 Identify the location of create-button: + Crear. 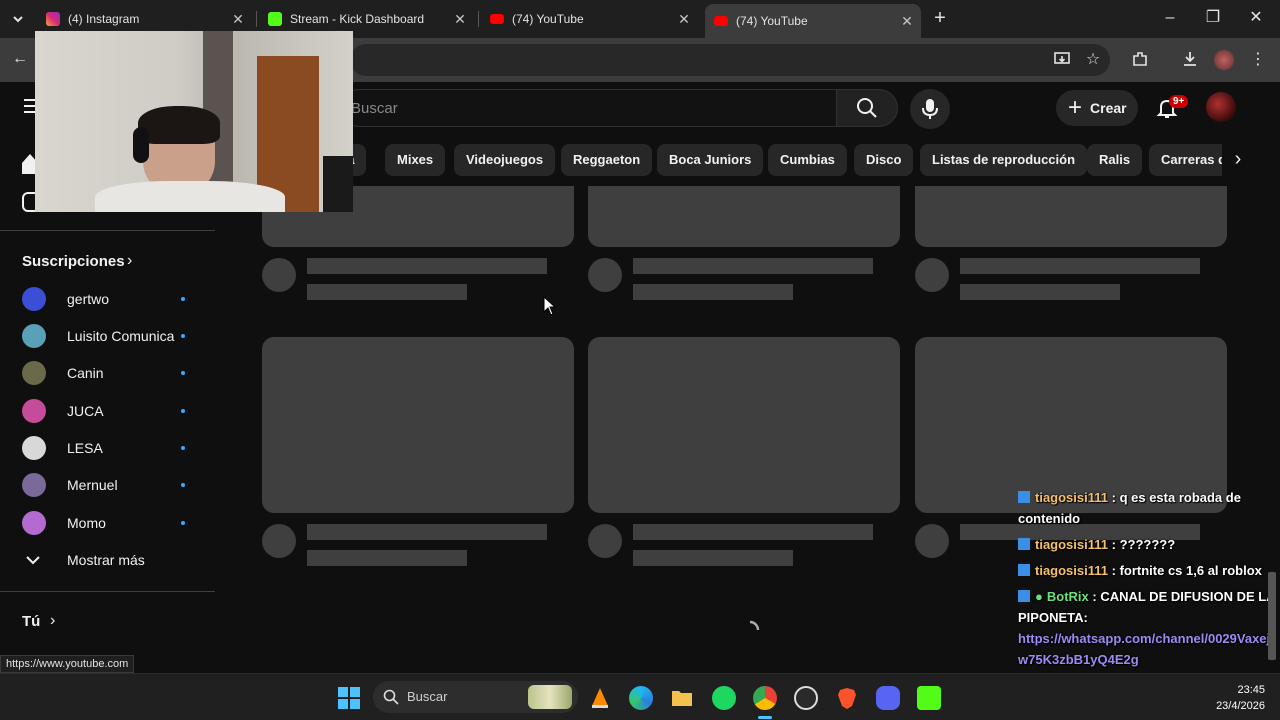
(1097, 108).